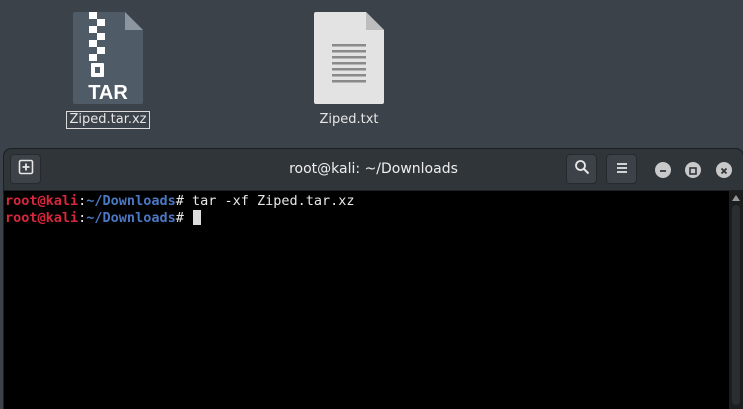 This screenshot has width=743, height=409. I want to click on terminal-line: root@kali:~/Downloads#, so click(365, 218).